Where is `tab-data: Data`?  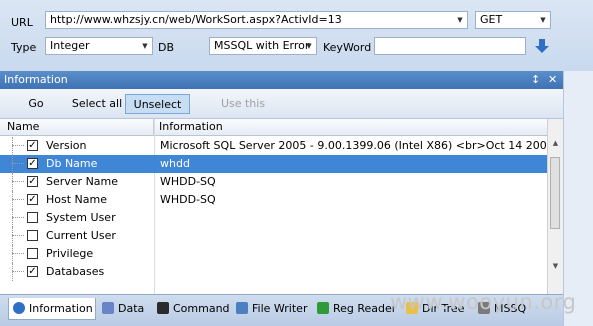
tab-data: Data is located at coordinates (124, 309).